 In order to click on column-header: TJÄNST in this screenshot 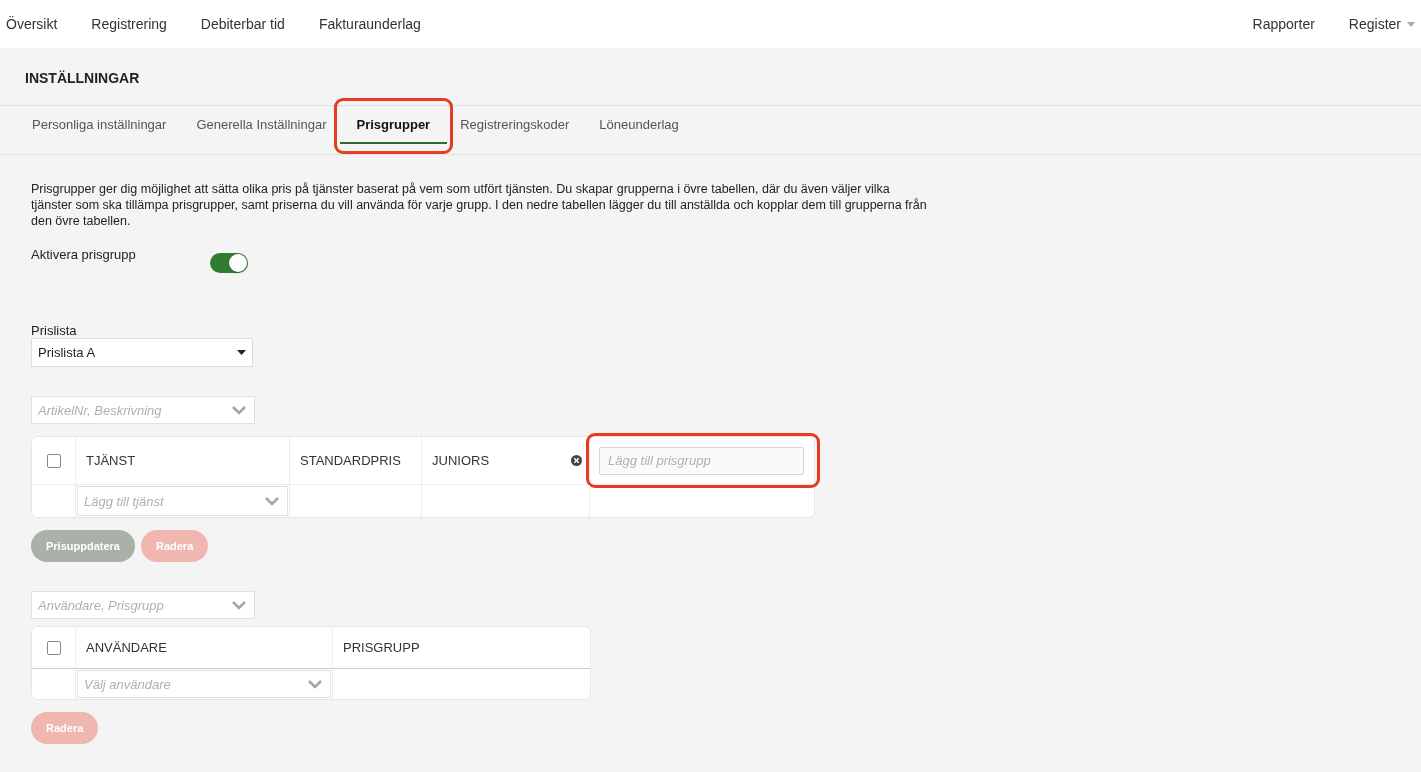, I will do `click(111, 460)`.